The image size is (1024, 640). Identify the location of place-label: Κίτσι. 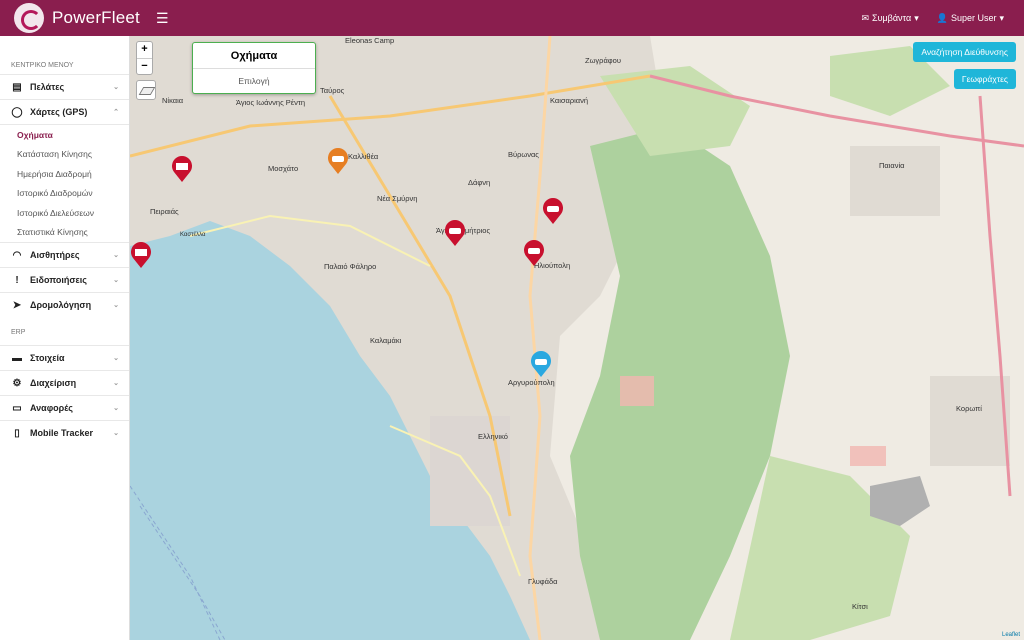
(860, 606).